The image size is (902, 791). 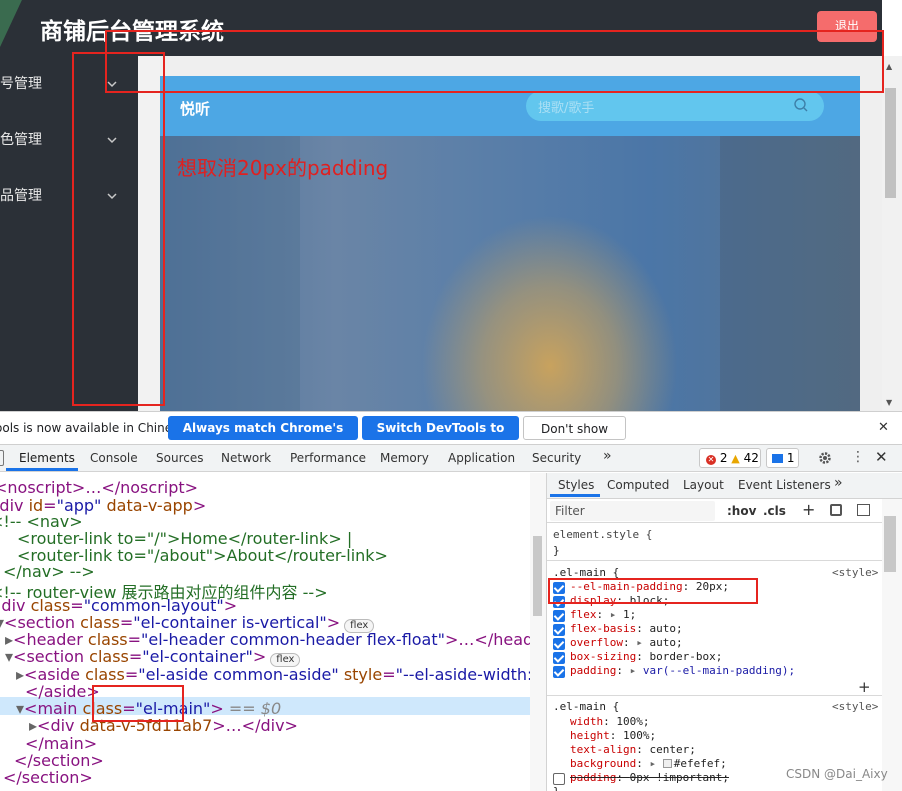 What do you see at coordinates (99, 487) in the screenshot?
I see `dom-line-noscript: <noscript>…</noscript>` at bounding box center [99, 487].